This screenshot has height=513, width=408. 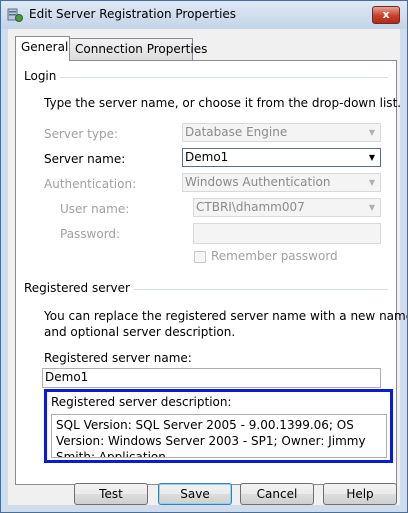 I want to click on registered-server-name-label: Registered server name:, so click(x=118, y=358).